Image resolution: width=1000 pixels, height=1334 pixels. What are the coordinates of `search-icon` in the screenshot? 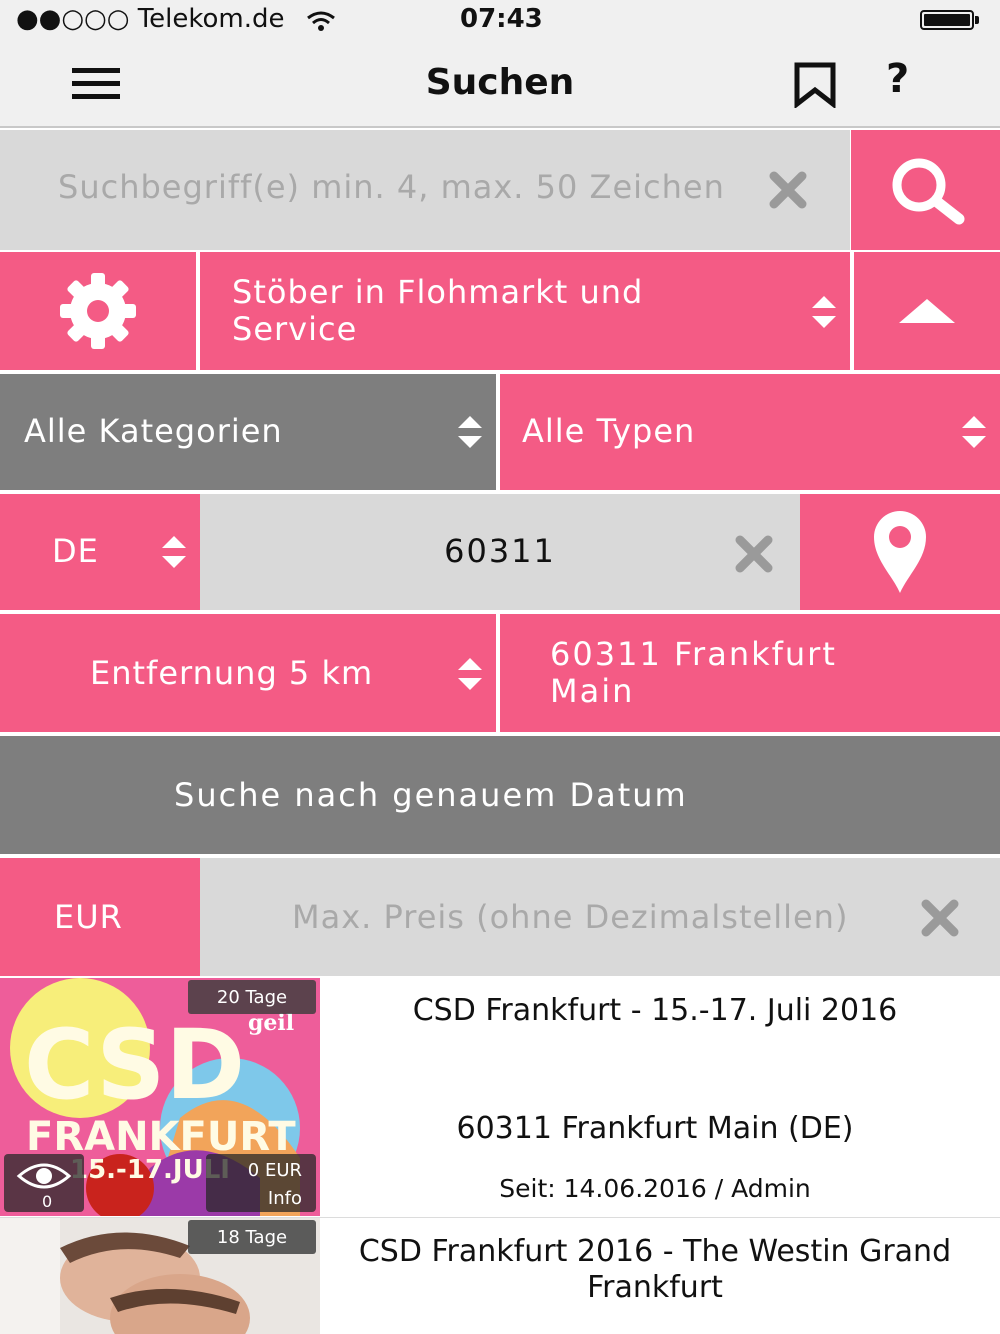 It's located at (928, 191).